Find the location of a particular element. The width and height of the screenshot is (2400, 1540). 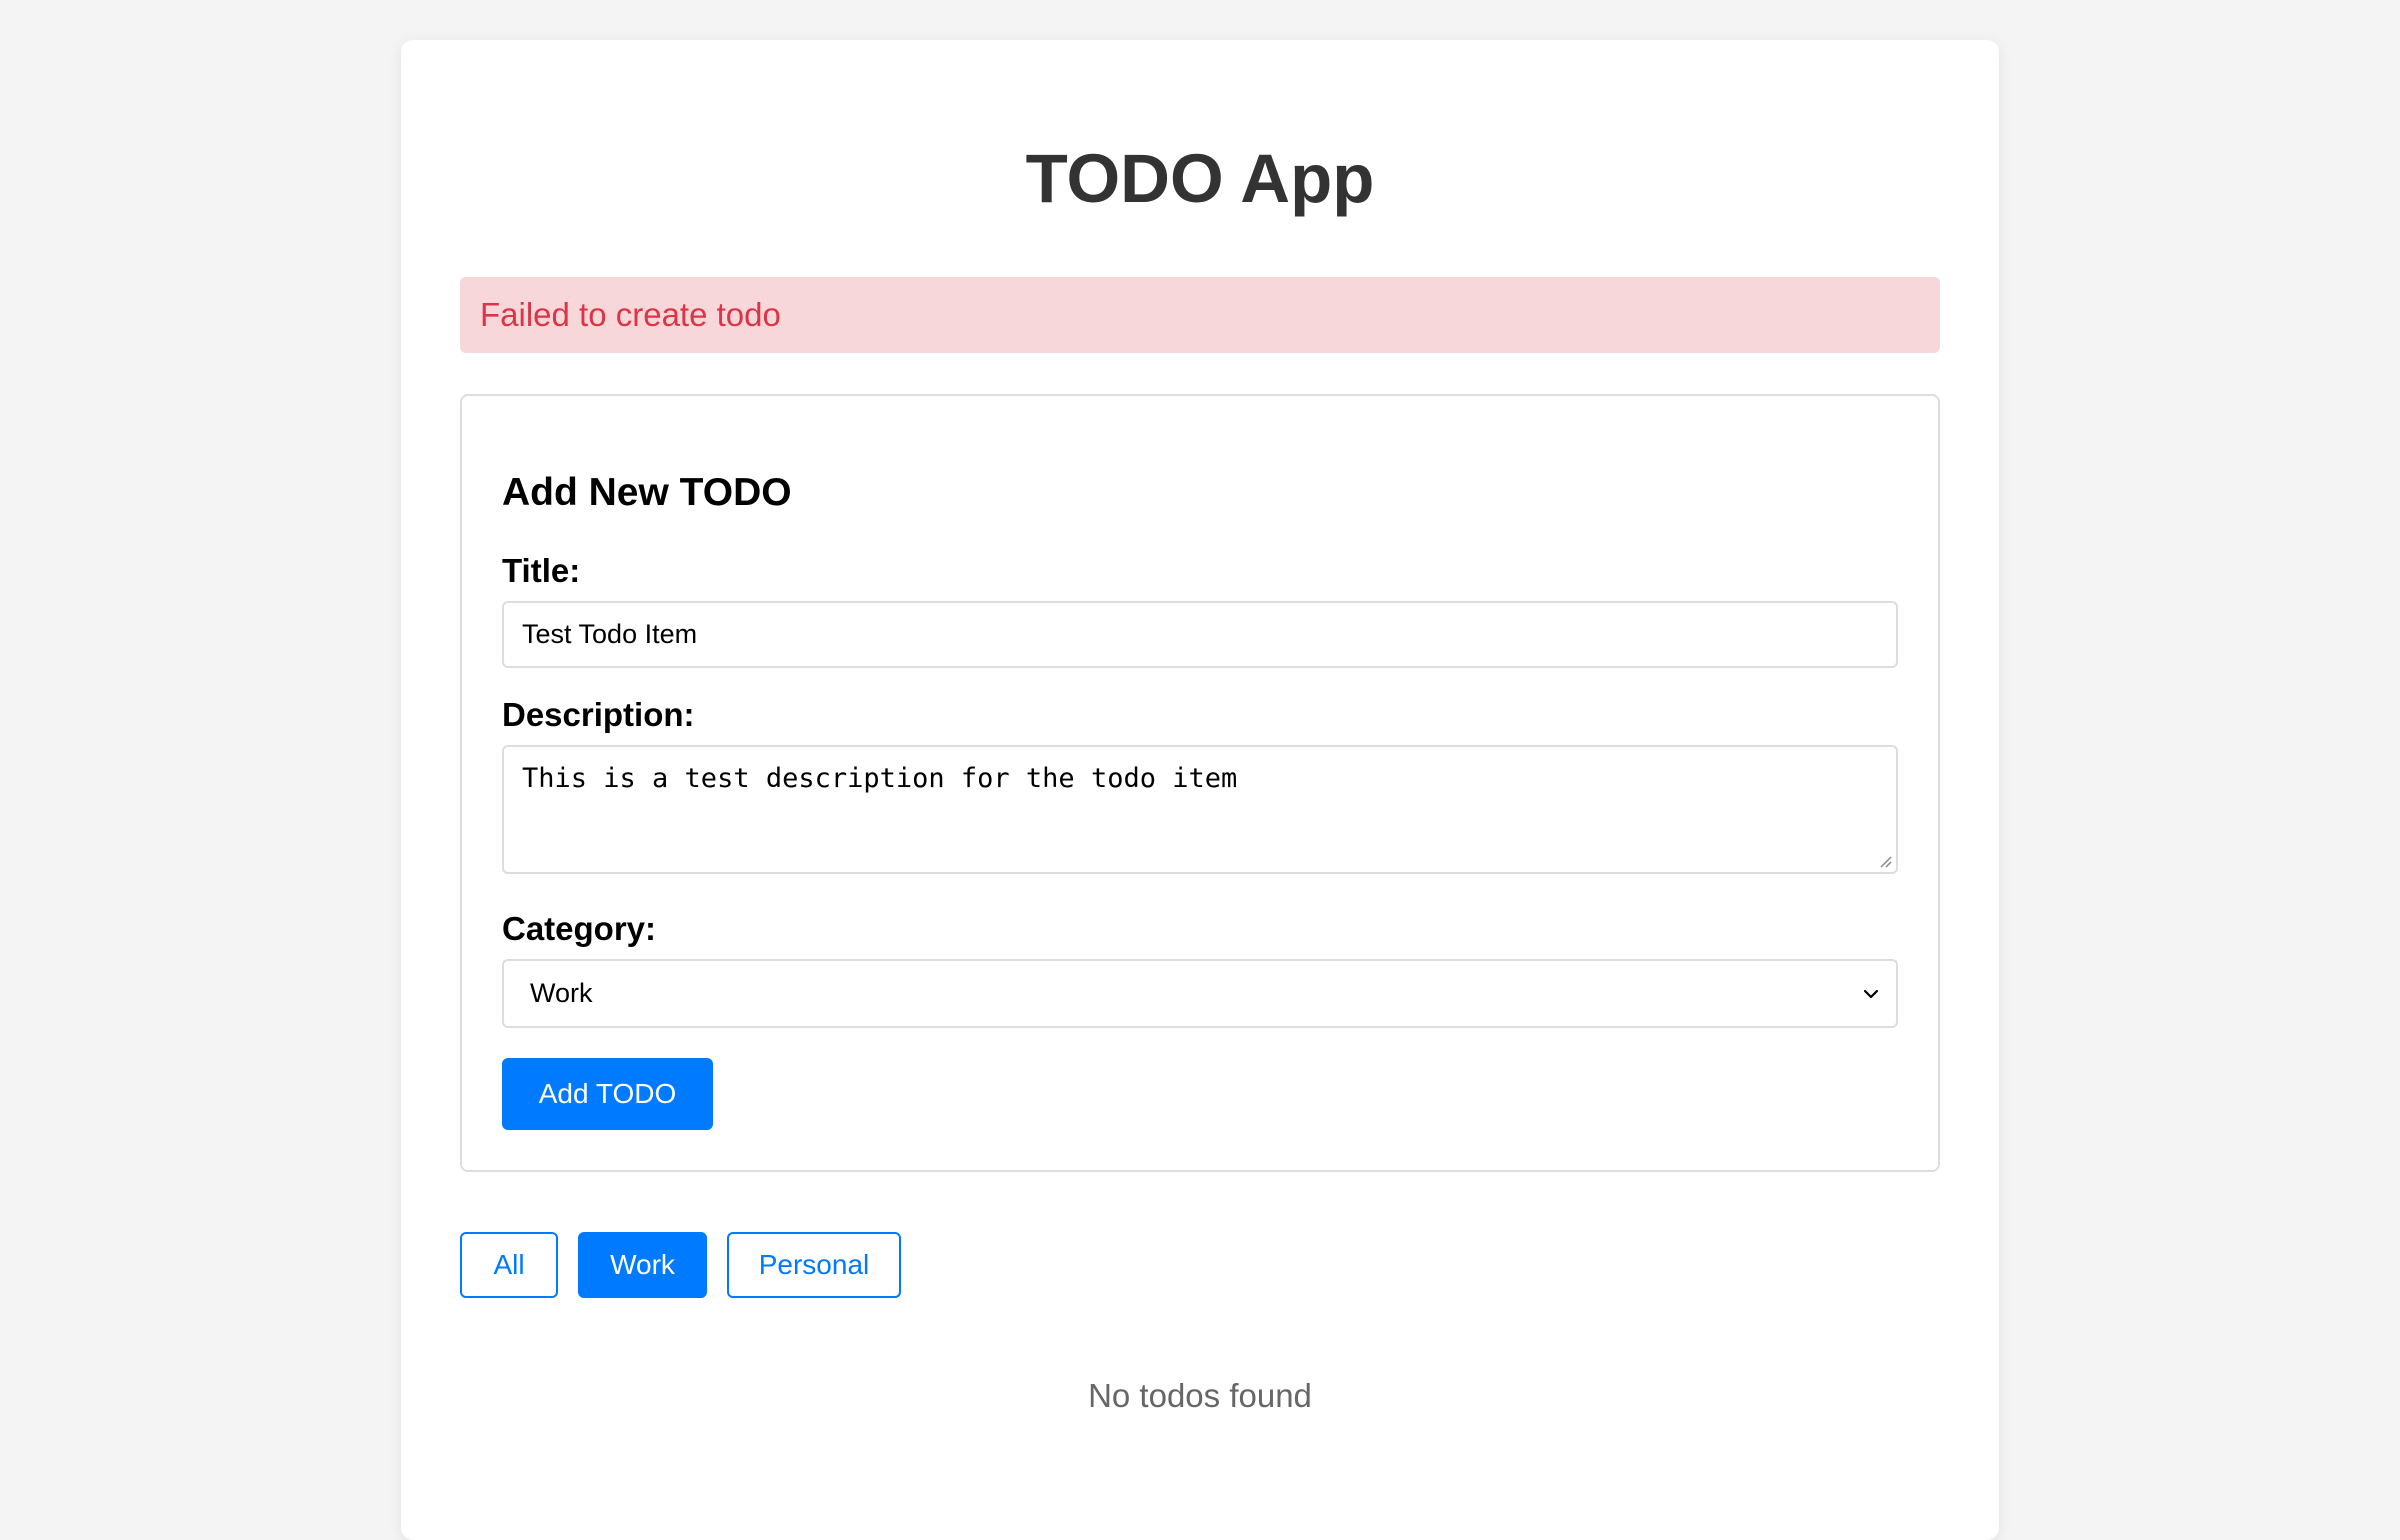

description-label: Description: is located at coordinates (598, 714).